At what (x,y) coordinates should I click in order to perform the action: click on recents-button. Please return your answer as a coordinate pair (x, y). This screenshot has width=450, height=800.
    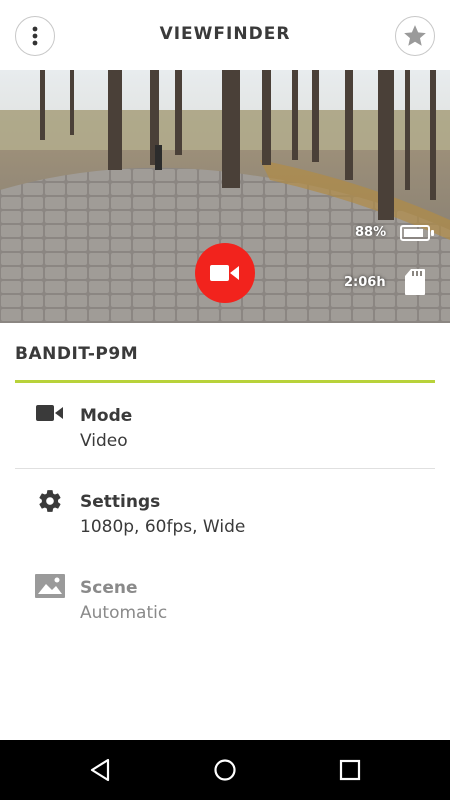
    Looking at the image, I should click on (350, 770).